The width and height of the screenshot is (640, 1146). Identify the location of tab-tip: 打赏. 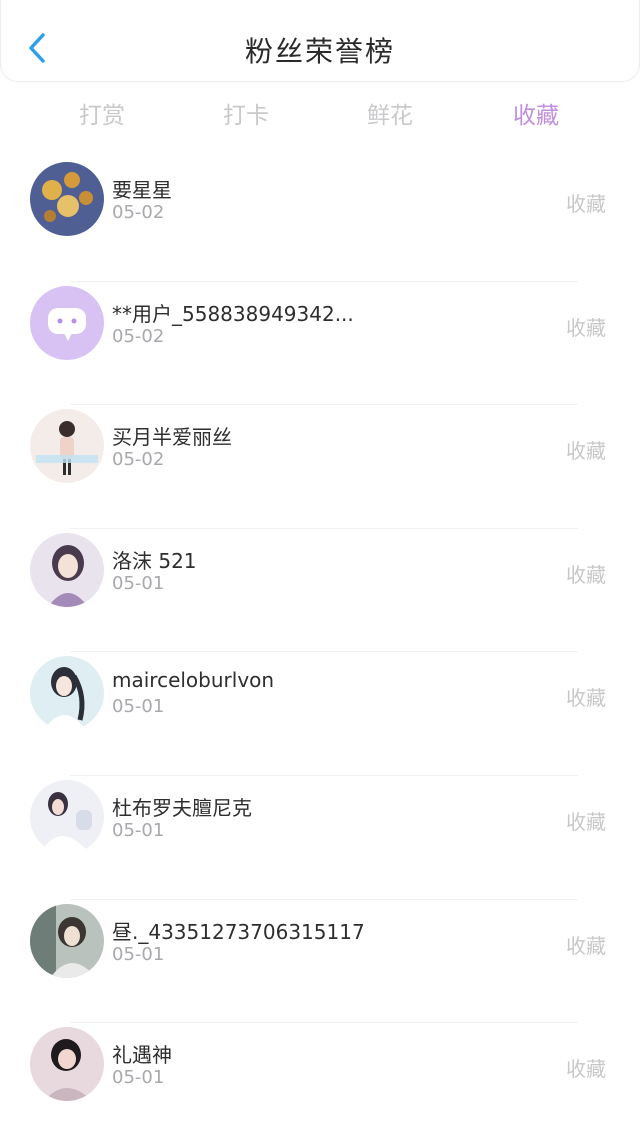
(102, 113).